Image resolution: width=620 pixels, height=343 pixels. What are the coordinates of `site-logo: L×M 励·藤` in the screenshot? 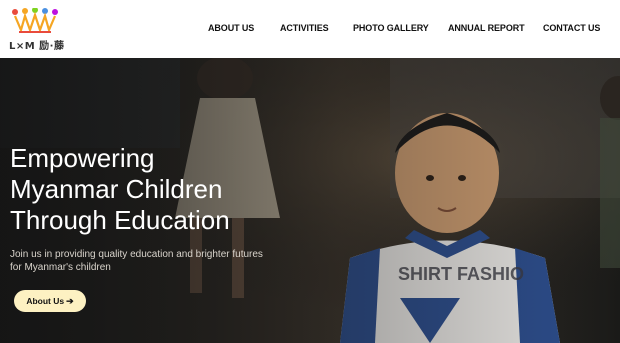 It's located at (37, 30).